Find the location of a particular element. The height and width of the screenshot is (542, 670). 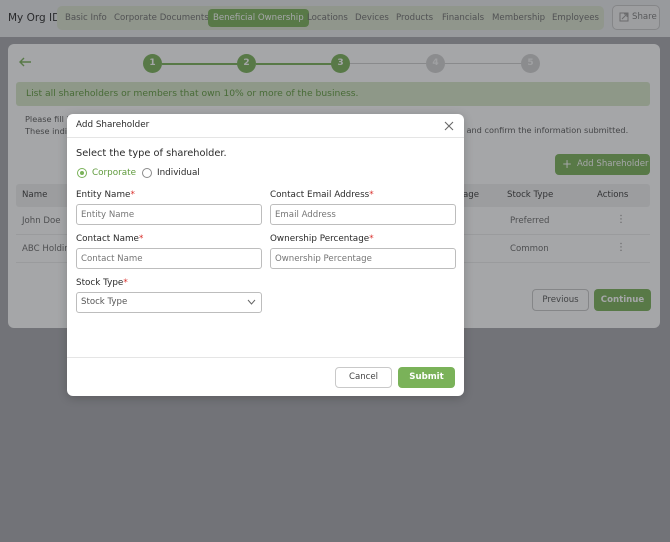

submit-button: Submit is located at coordinates (426, 377).